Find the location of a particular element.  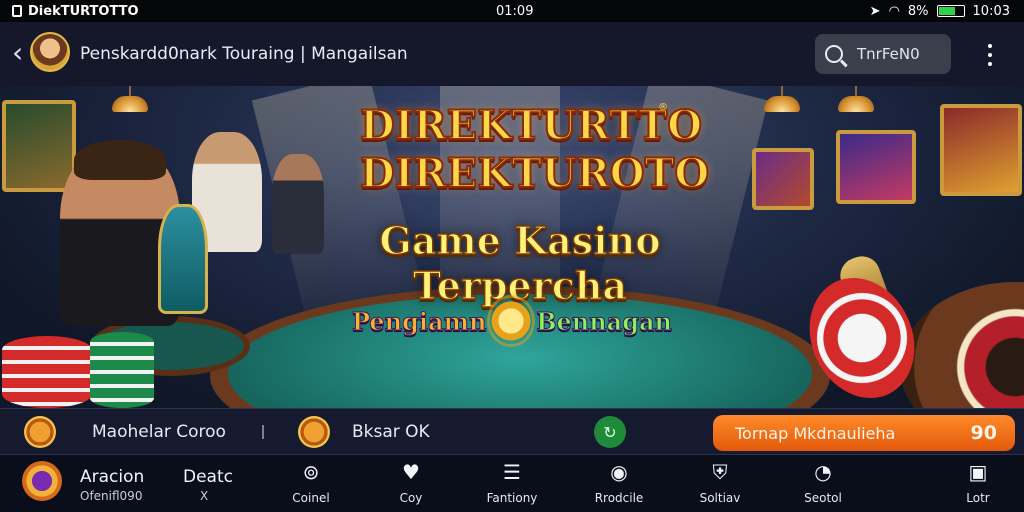

nav-item-coy: ♥ Coy is located at coordinates (411, 485).